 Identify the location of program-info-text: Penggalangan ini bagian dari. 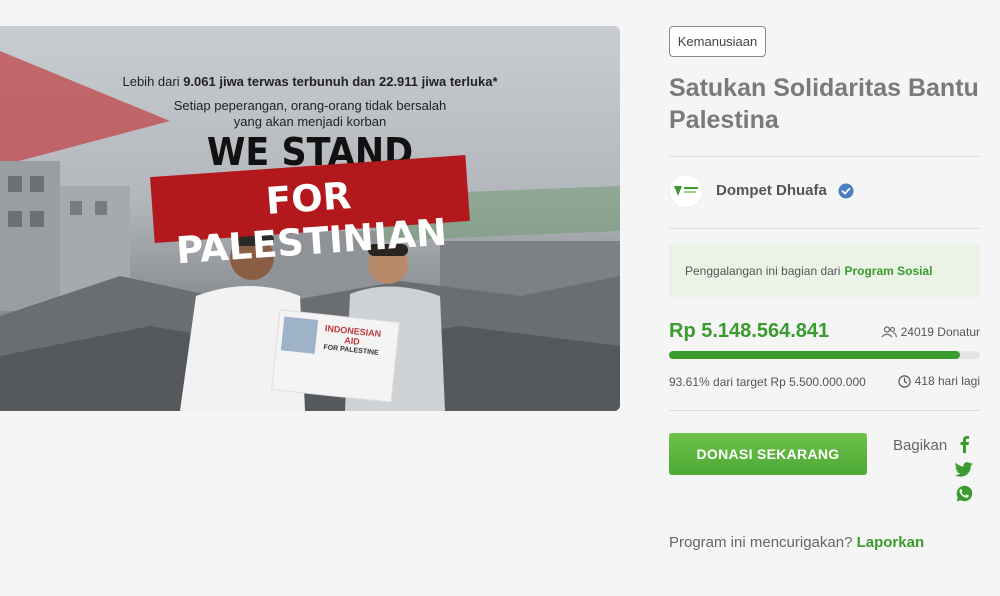
(763, 270).